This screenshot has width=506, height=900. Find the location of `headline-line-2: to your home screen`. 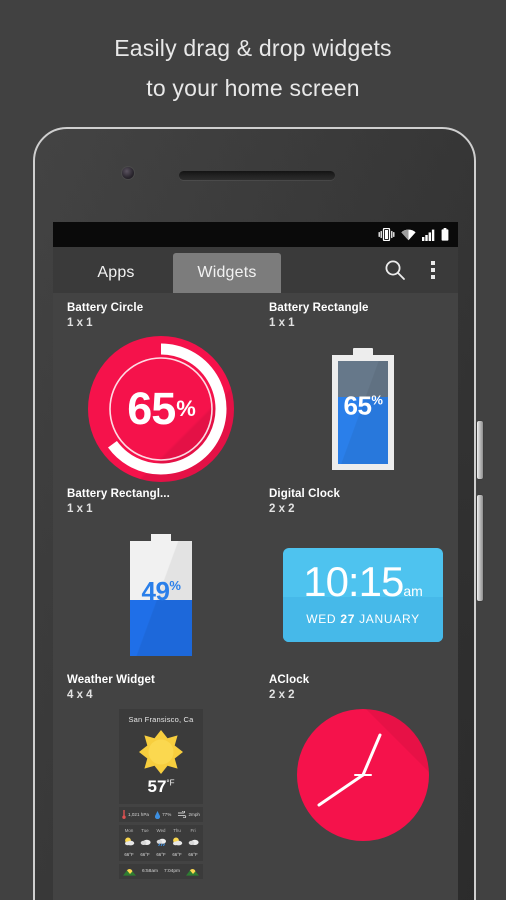

headline-line-2: to your home screen is located at coordinates (253, 88).